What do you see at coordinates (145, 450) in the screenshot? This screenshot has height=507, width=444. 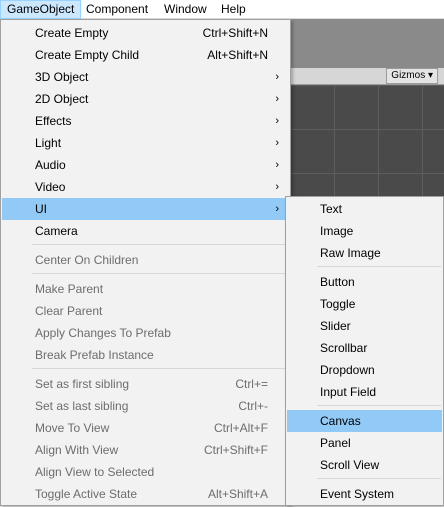 I see `menu-item-align-with-view: Align With View Ctrl+Shift+F` at bounding box center [145, 450].